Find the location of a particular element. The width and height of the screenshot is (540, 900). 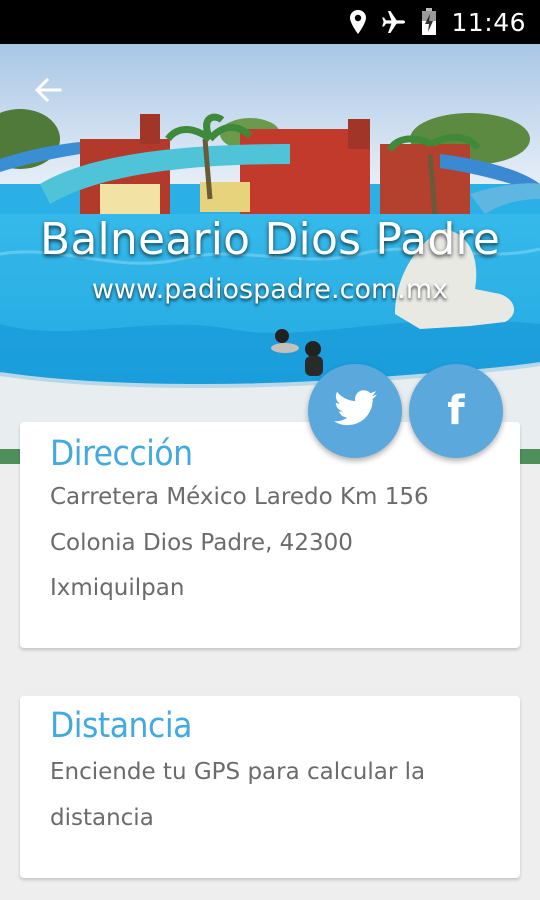

address-line-3: Ixmiquilpan is located at coordinates (117, 588).